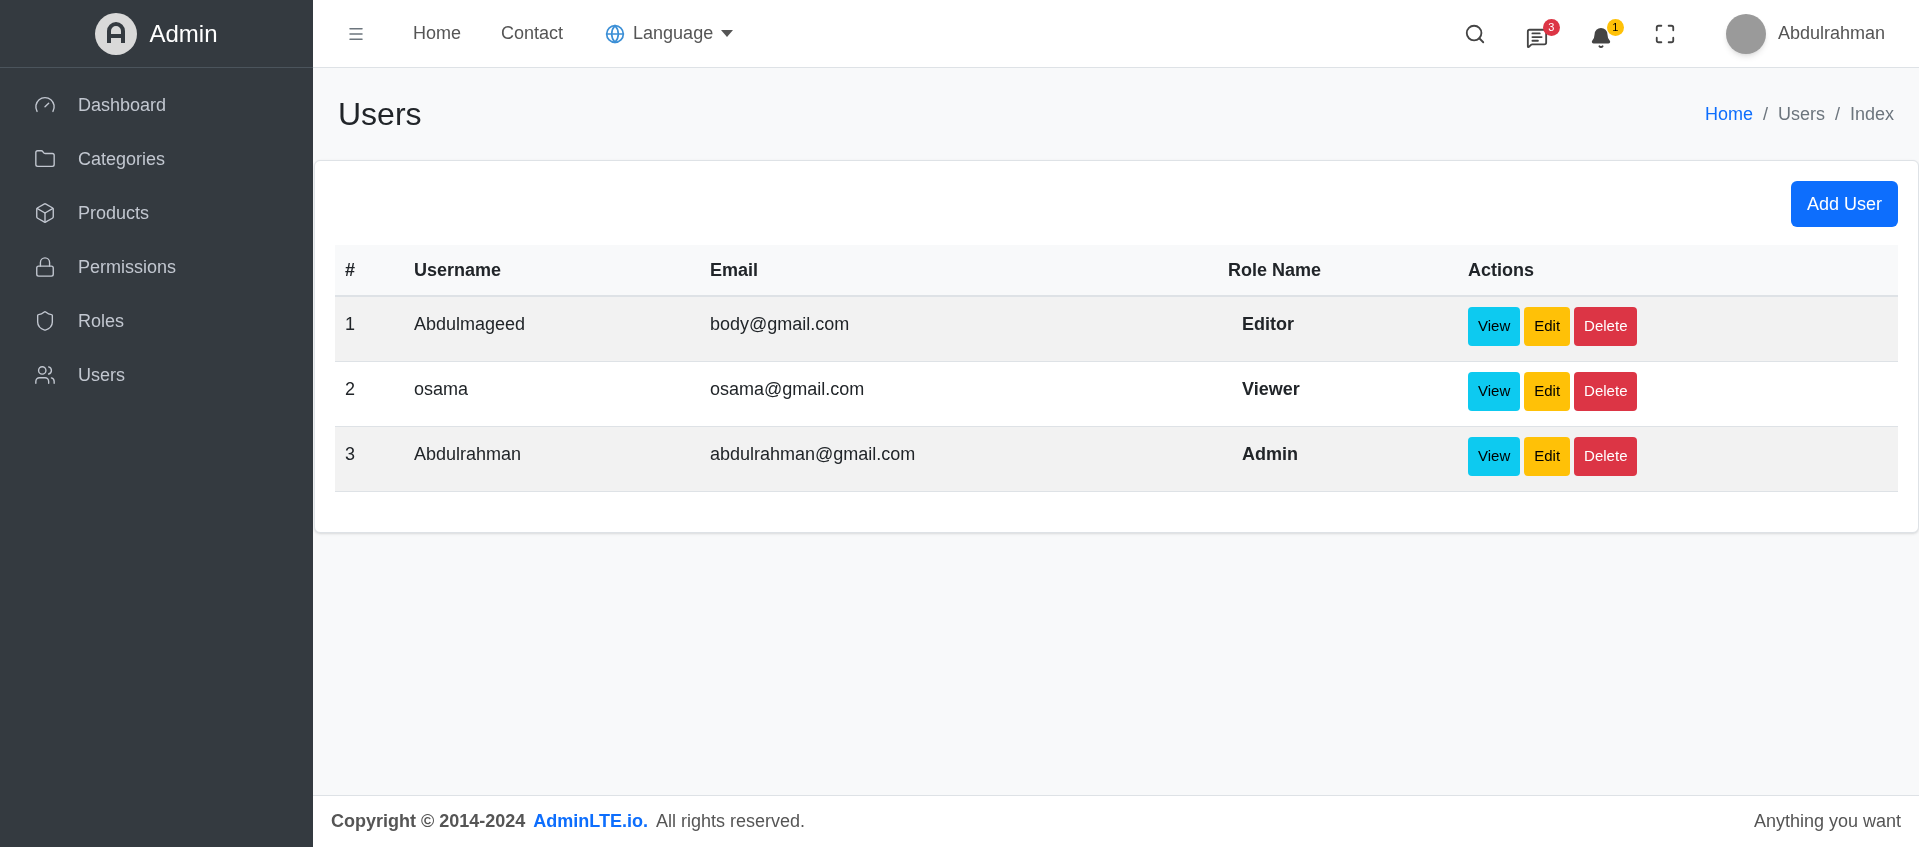 The image size is (1919, 847). I want to click on fullscreen-button, so click(1664, 33).